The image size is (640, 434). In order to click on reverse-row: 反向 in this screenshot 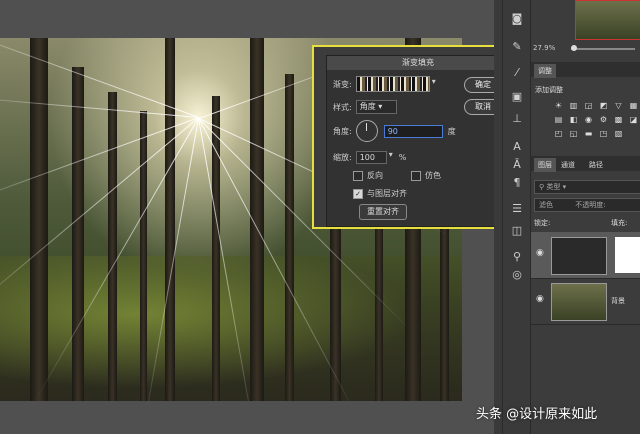, I will do `click(368, 175)`.